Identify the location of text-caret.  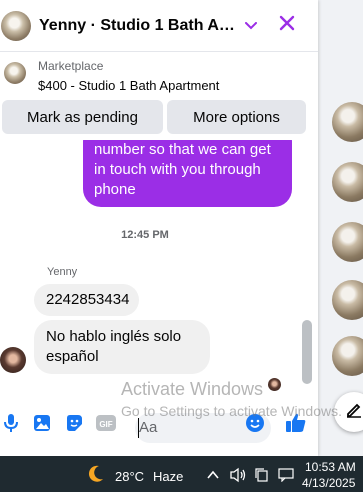
(138, 428).